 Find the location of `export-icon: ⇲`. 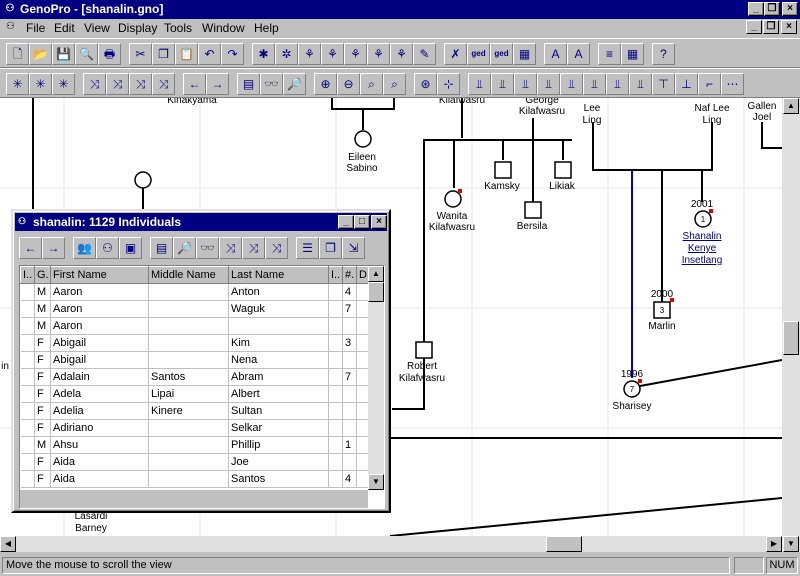

export-icon: ⇲ is located at coordinates (353, 248).